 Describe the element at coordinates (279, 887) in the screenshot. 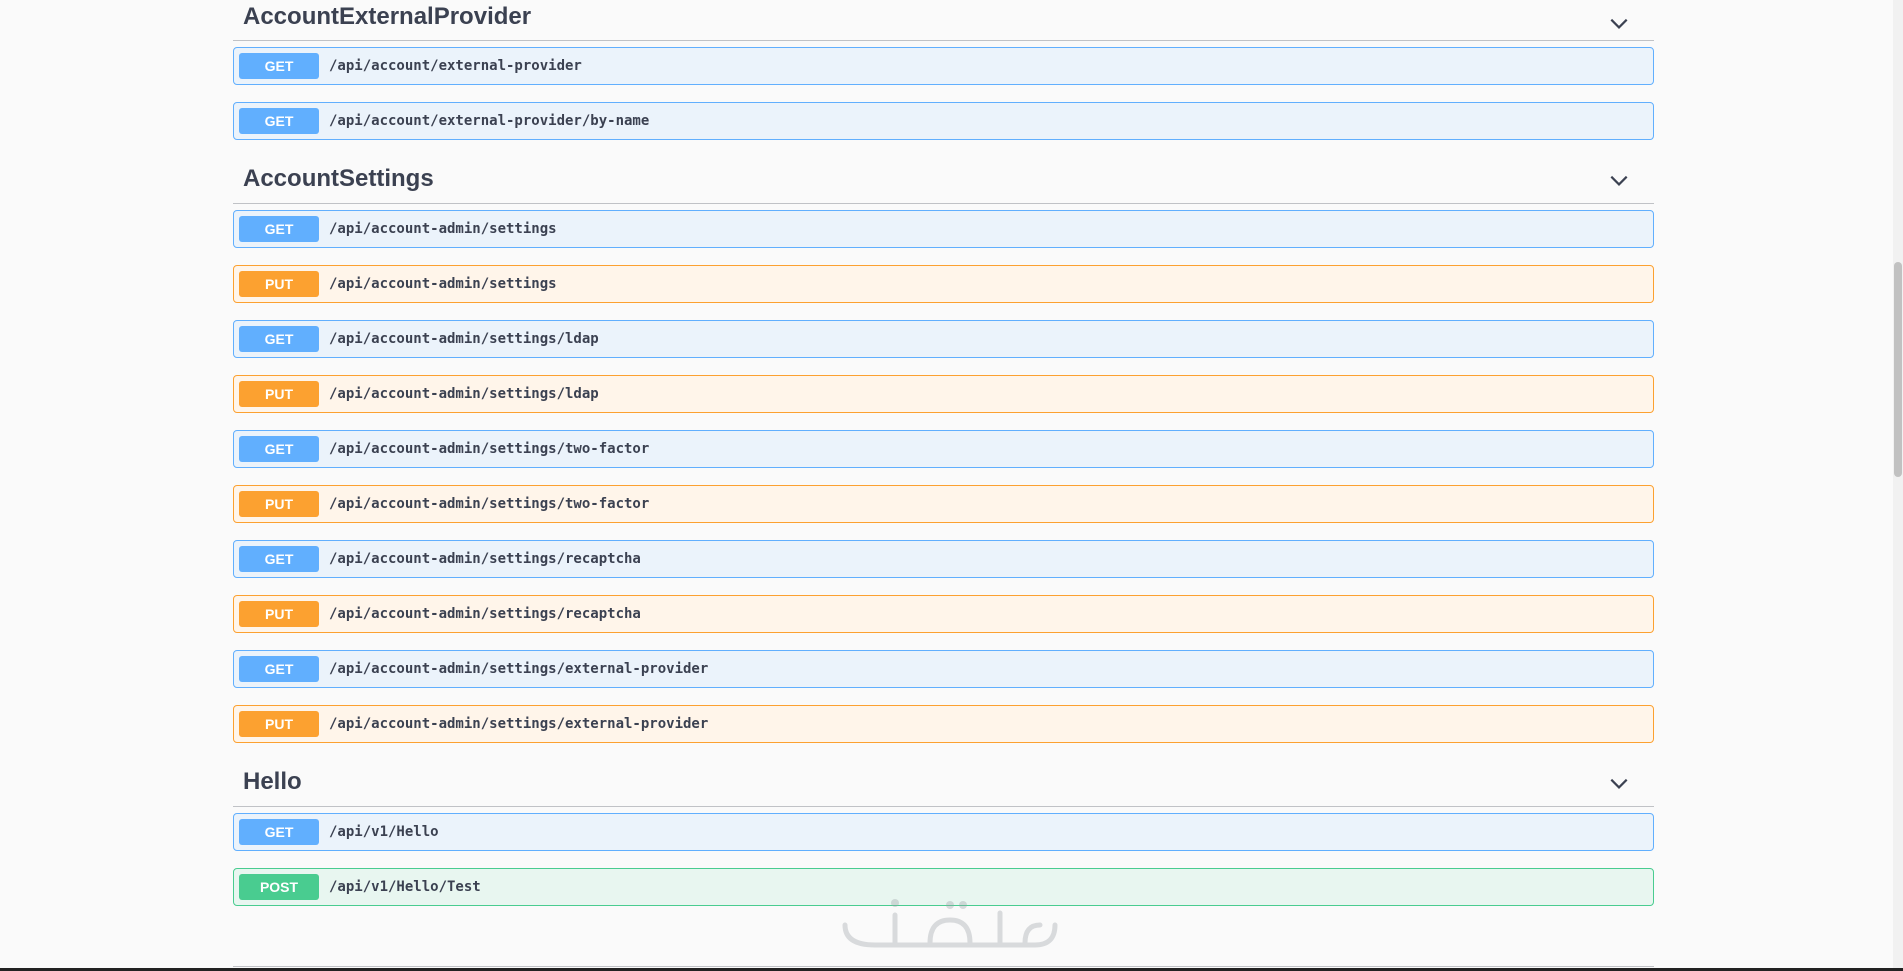

I see `method-badge: POST` at that location.